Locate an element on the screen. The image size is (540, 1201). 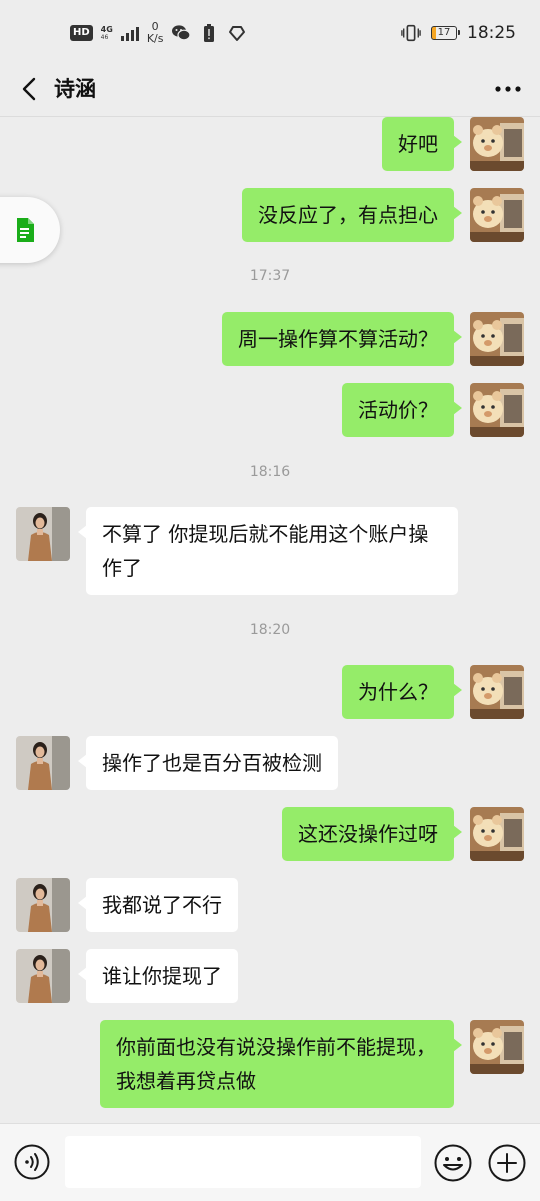
status-right: 17 18:25 is located at coordinates (458, 33).